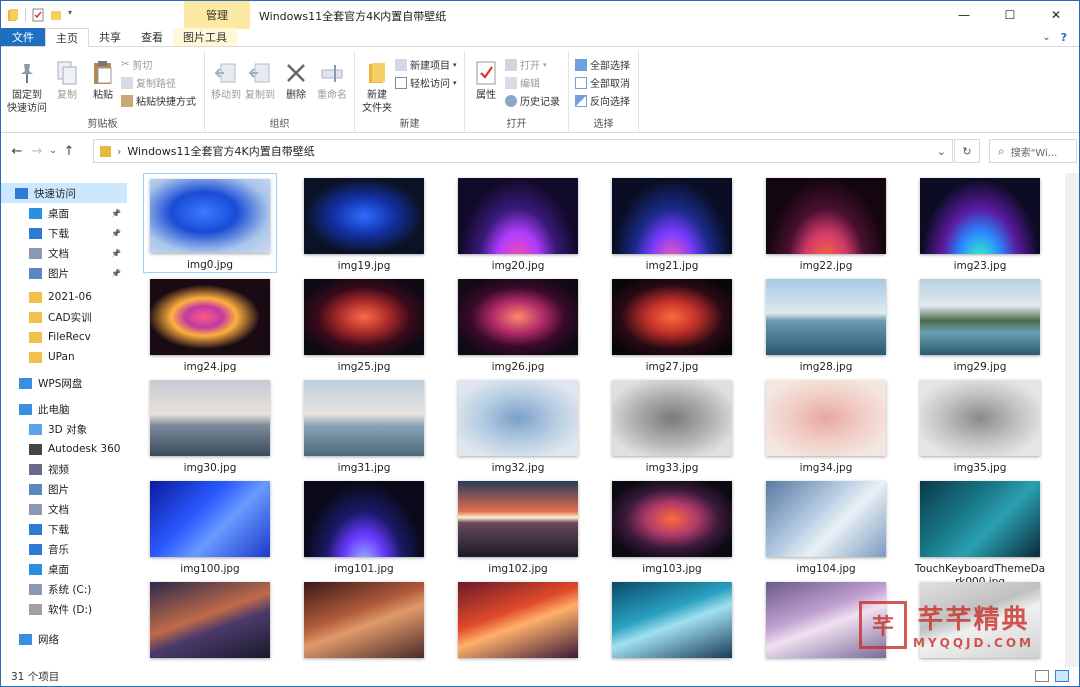 The height and width of the screenshot is (687, 1080). Describe the element at coordinates (210, 324) in the screenshot. I see `file-item: img24.jpg` at that location.